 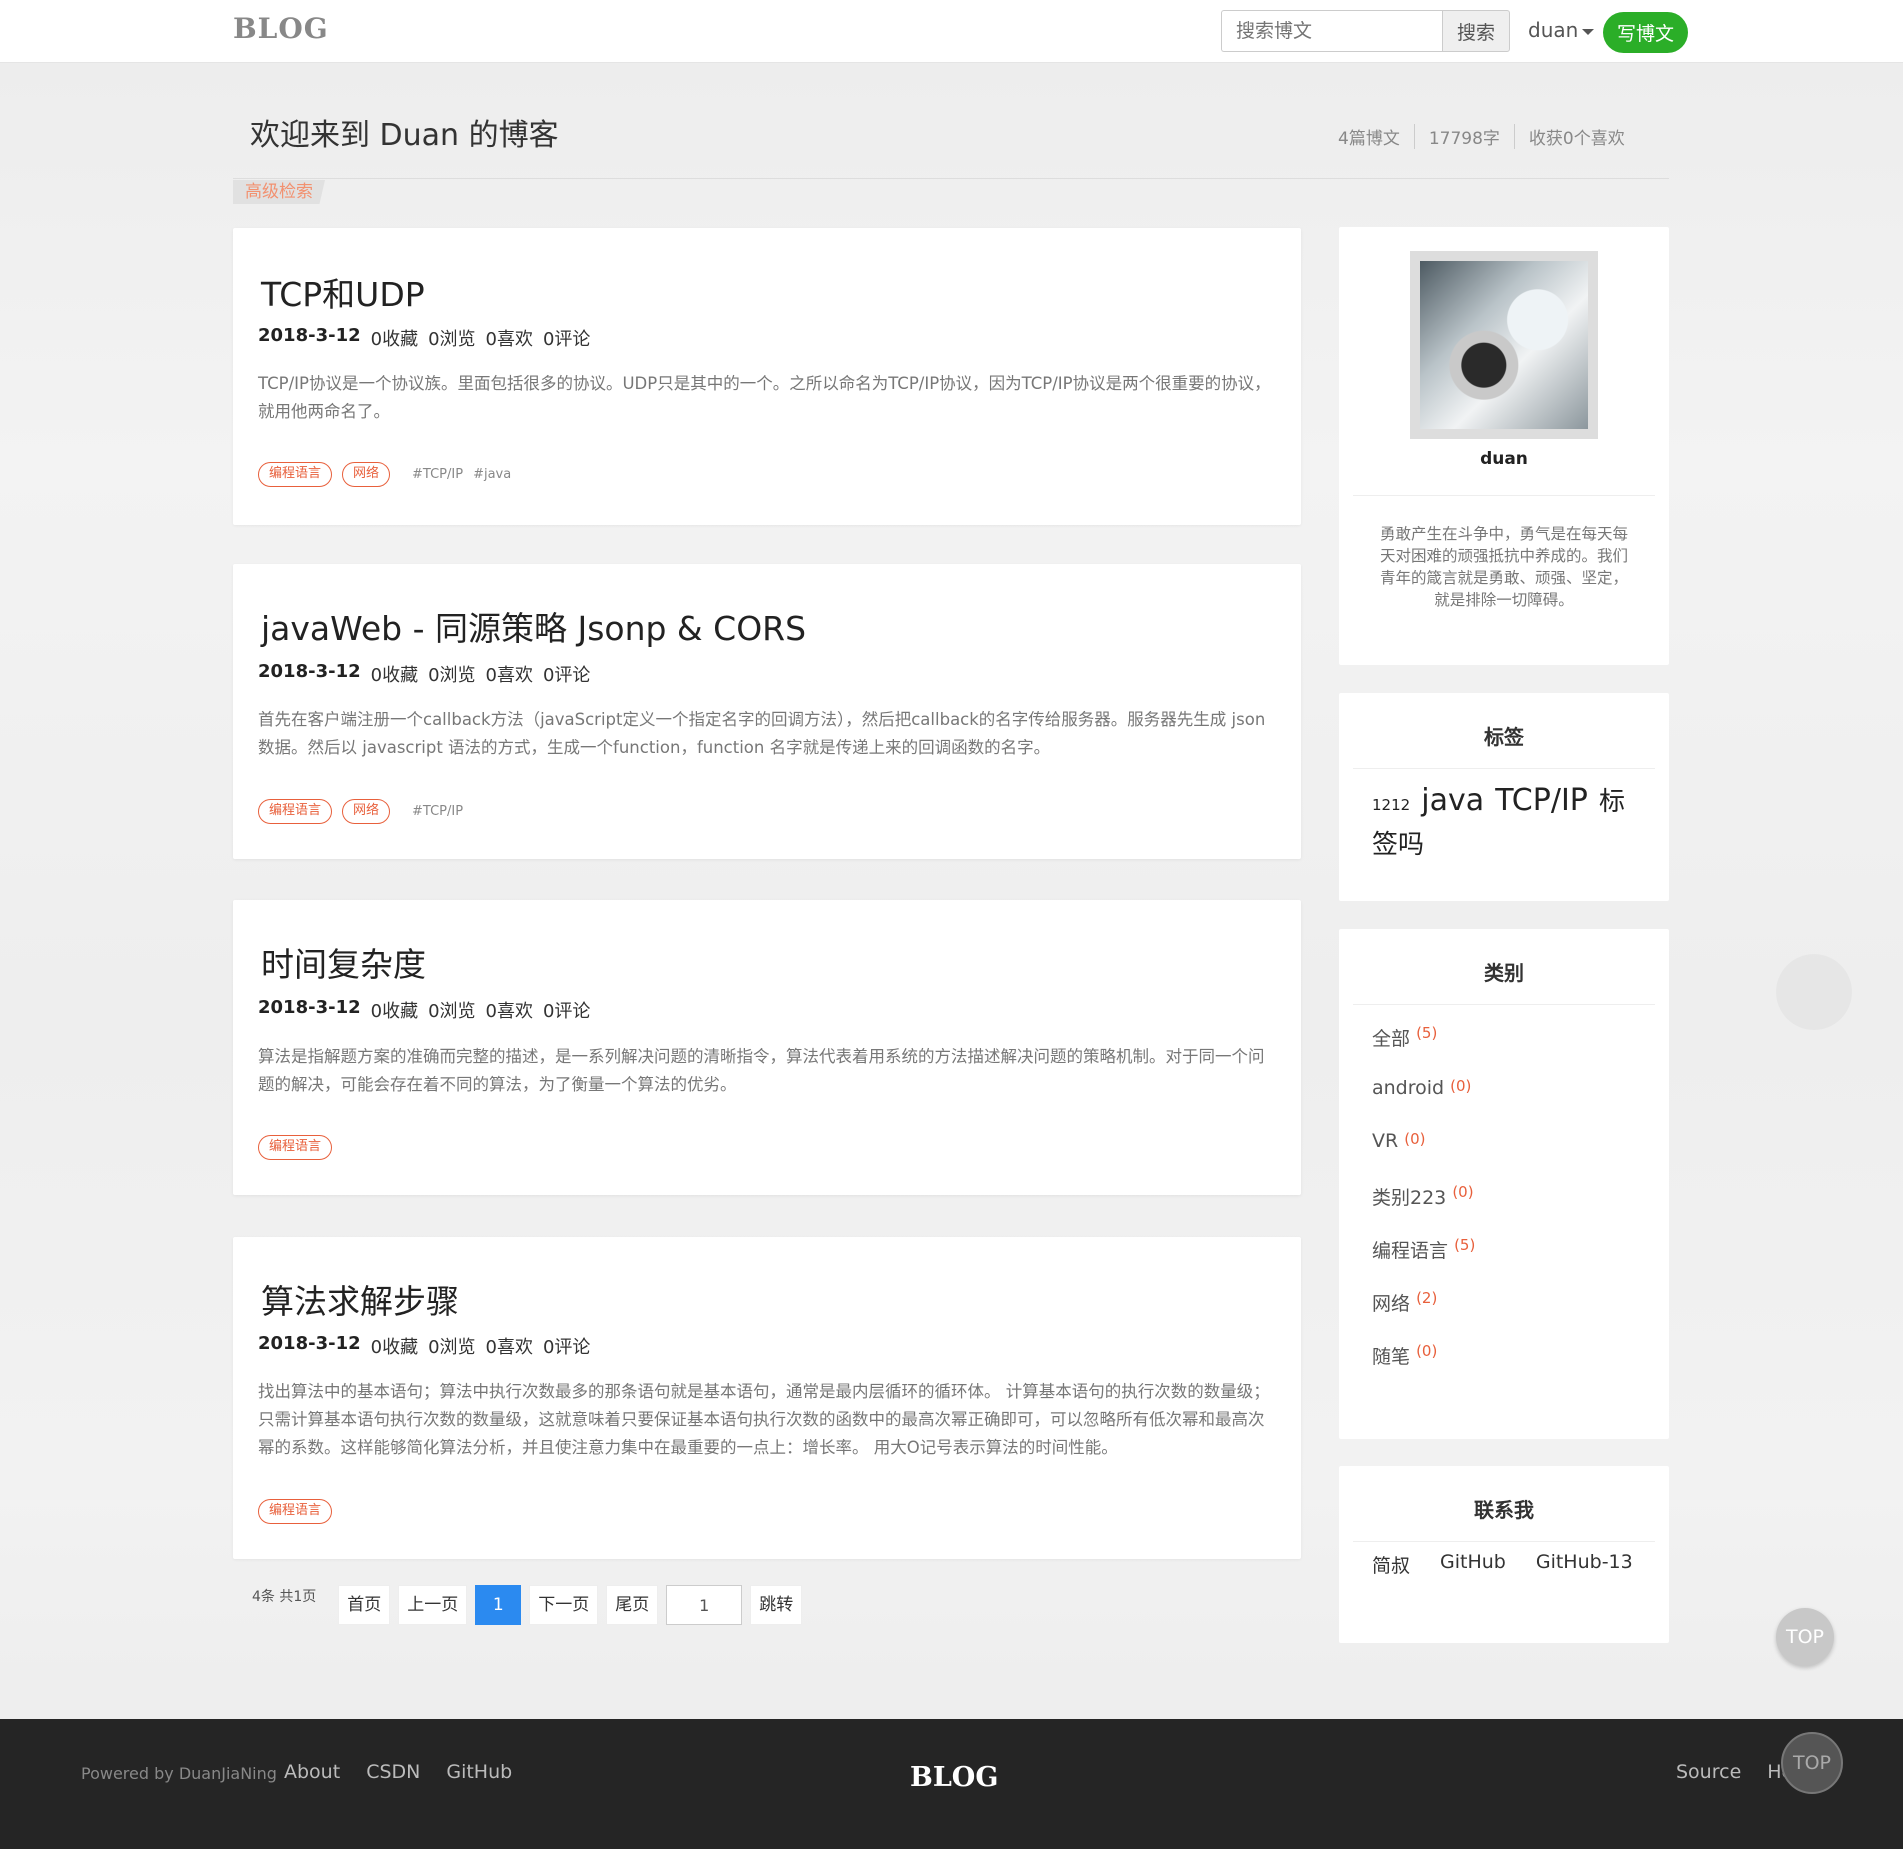 What do you see at coordinates (1812, 1763) in the screenshot?
I see `footer-top-button: TOP` at bounding box center [1812, 1763].